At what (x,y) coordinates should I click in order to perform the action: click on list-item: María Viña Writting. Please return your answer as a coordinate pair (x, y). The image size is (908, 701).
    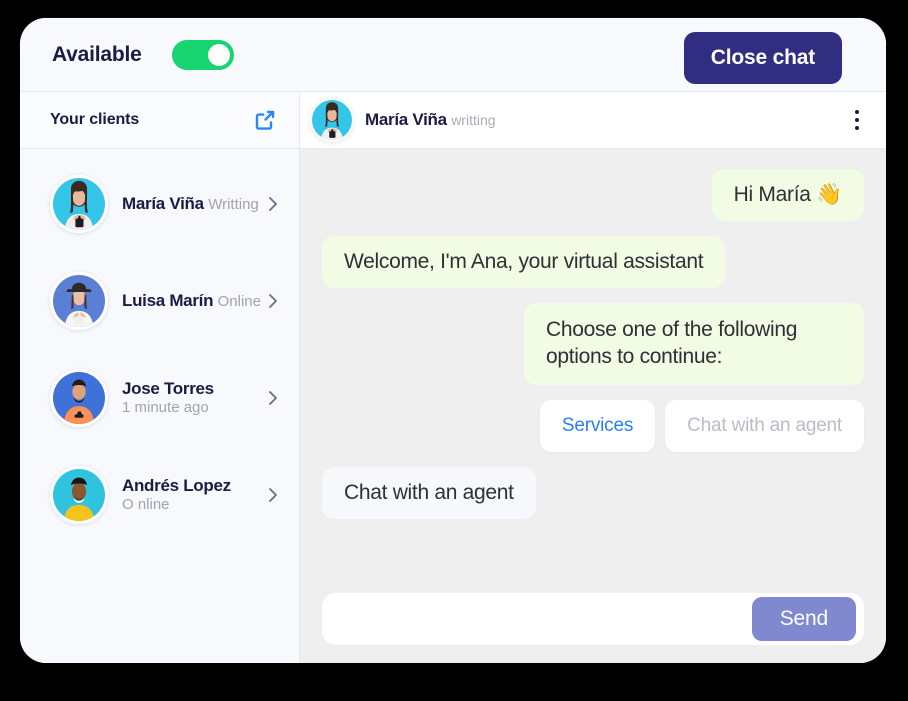
    Looking at the image, I should click on (159, 203).